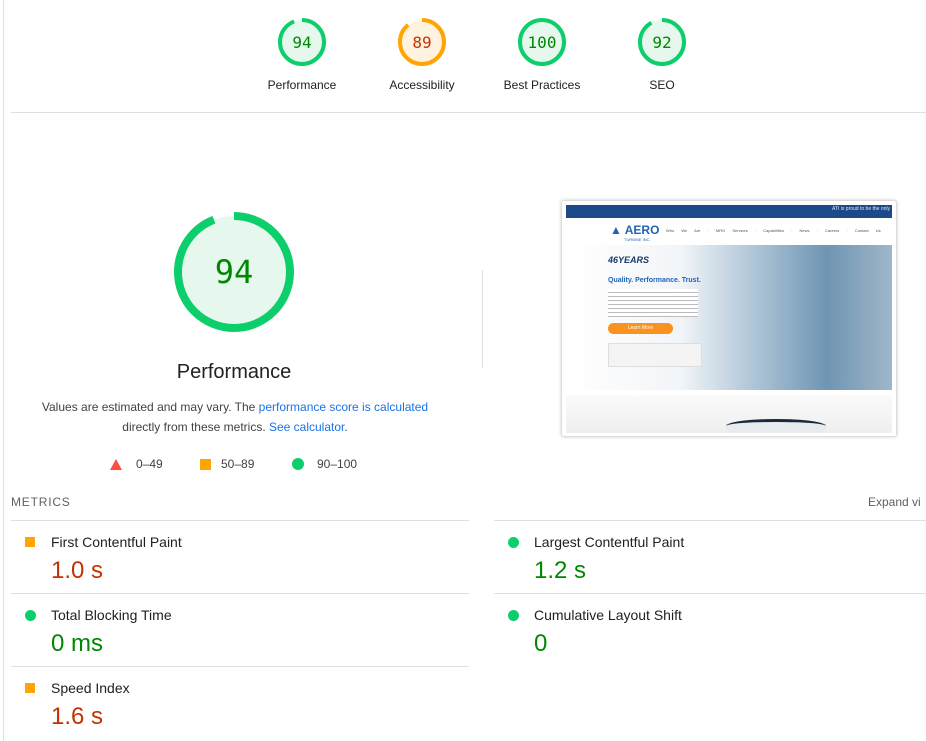 The height and width of the screenshot is (741, 926). I want to click on gauge-ring: 92, so click(662, 42).